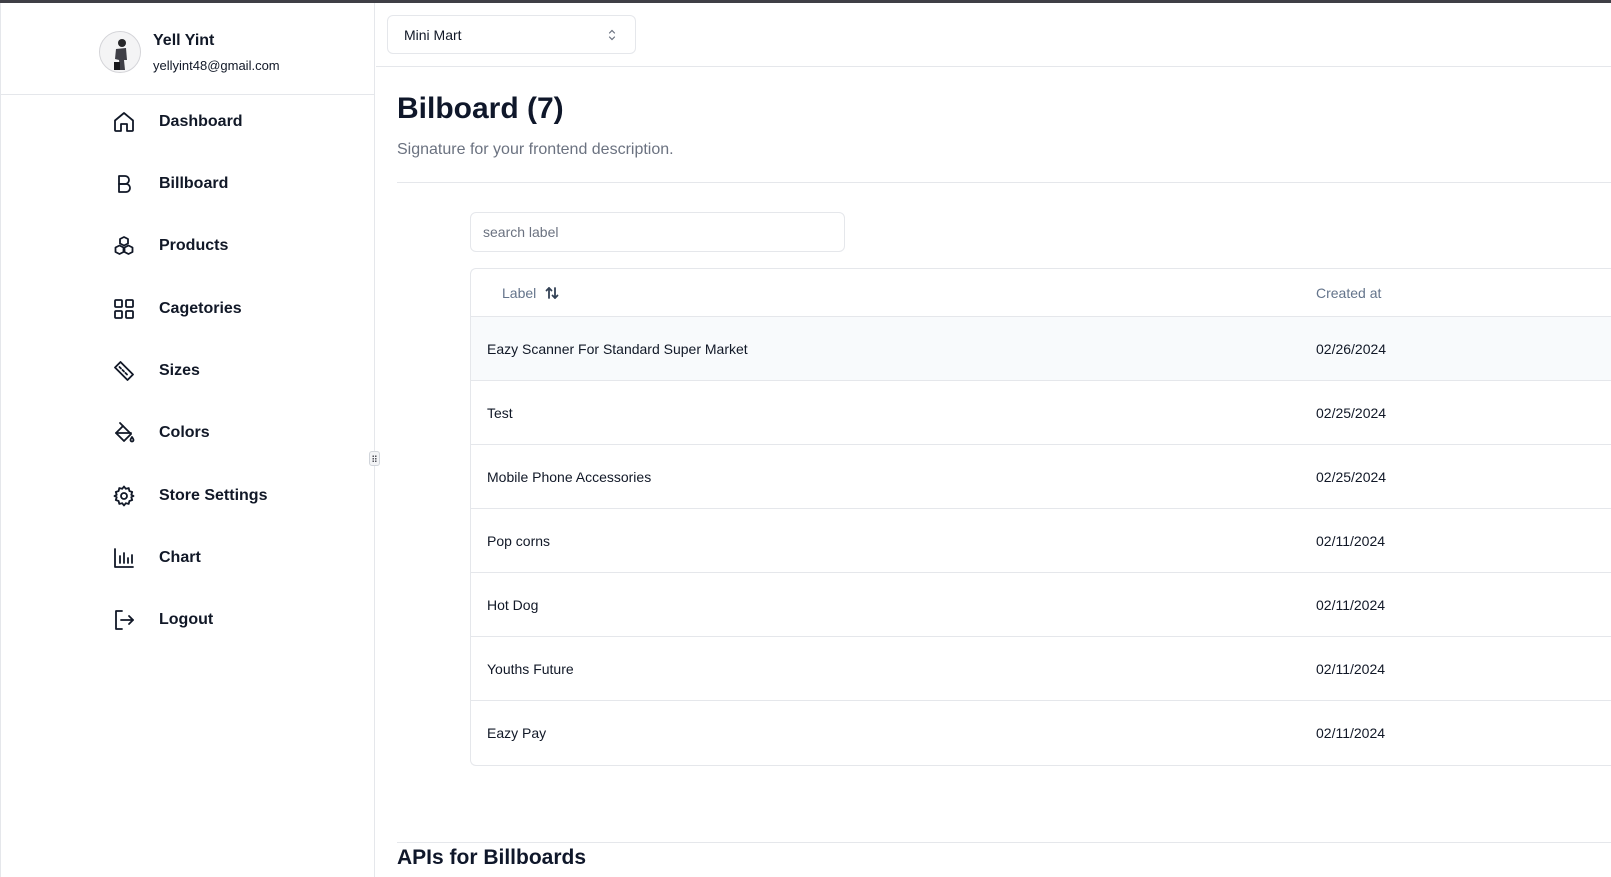  I want to click on row-label: Eazy Pay, so click(517, 733).